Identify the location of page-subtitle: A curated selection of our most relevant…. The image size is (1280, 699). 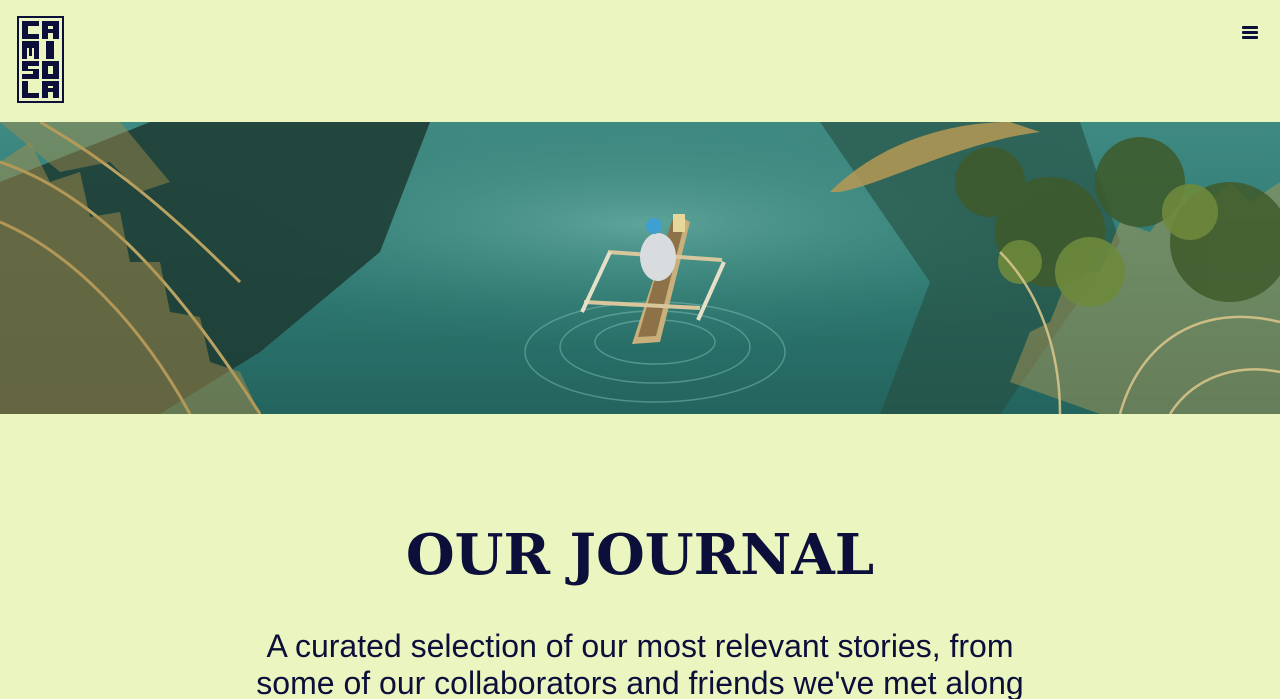
(640, 663).